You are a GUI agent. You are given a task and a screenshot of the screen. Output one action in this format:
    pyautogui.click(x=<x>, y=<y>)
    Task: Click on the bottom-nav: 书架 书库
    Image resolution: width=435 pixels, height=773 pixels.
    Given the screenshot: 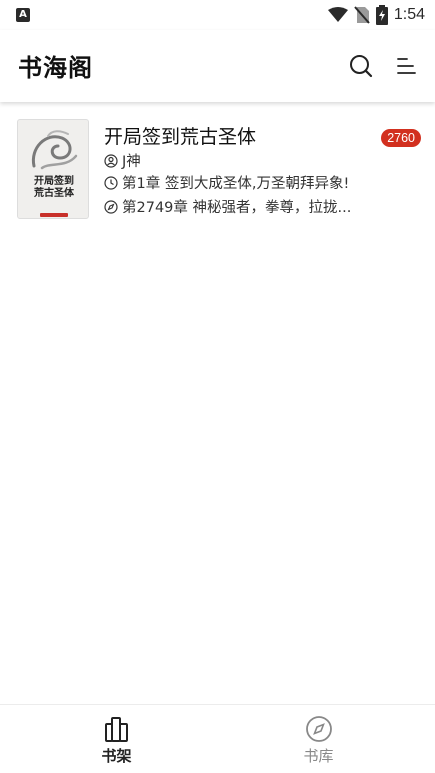 What is the action you would take?
    pyautogui.click(x=217, y=738)
    